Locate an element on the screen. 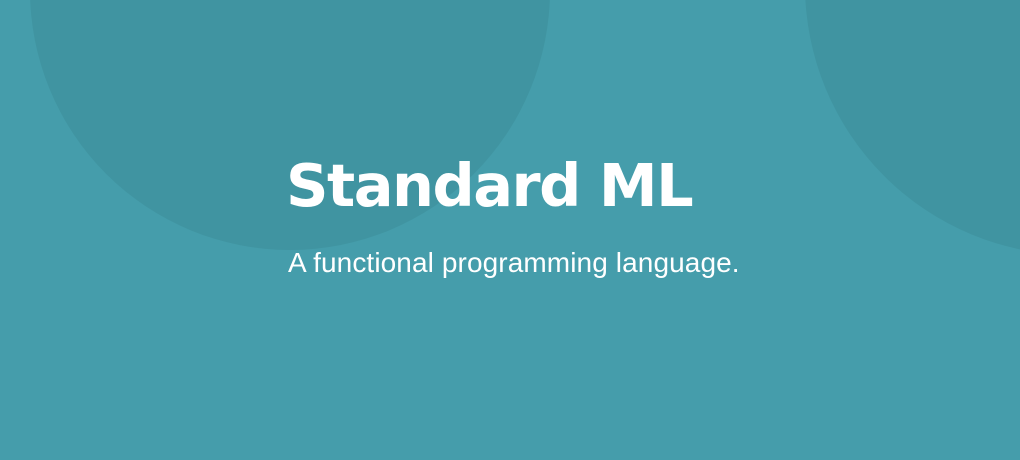 The width and height of the screenshot is (1020, 460). hero-subtitle: A functional programming language. is located at coordinates (514, 262).